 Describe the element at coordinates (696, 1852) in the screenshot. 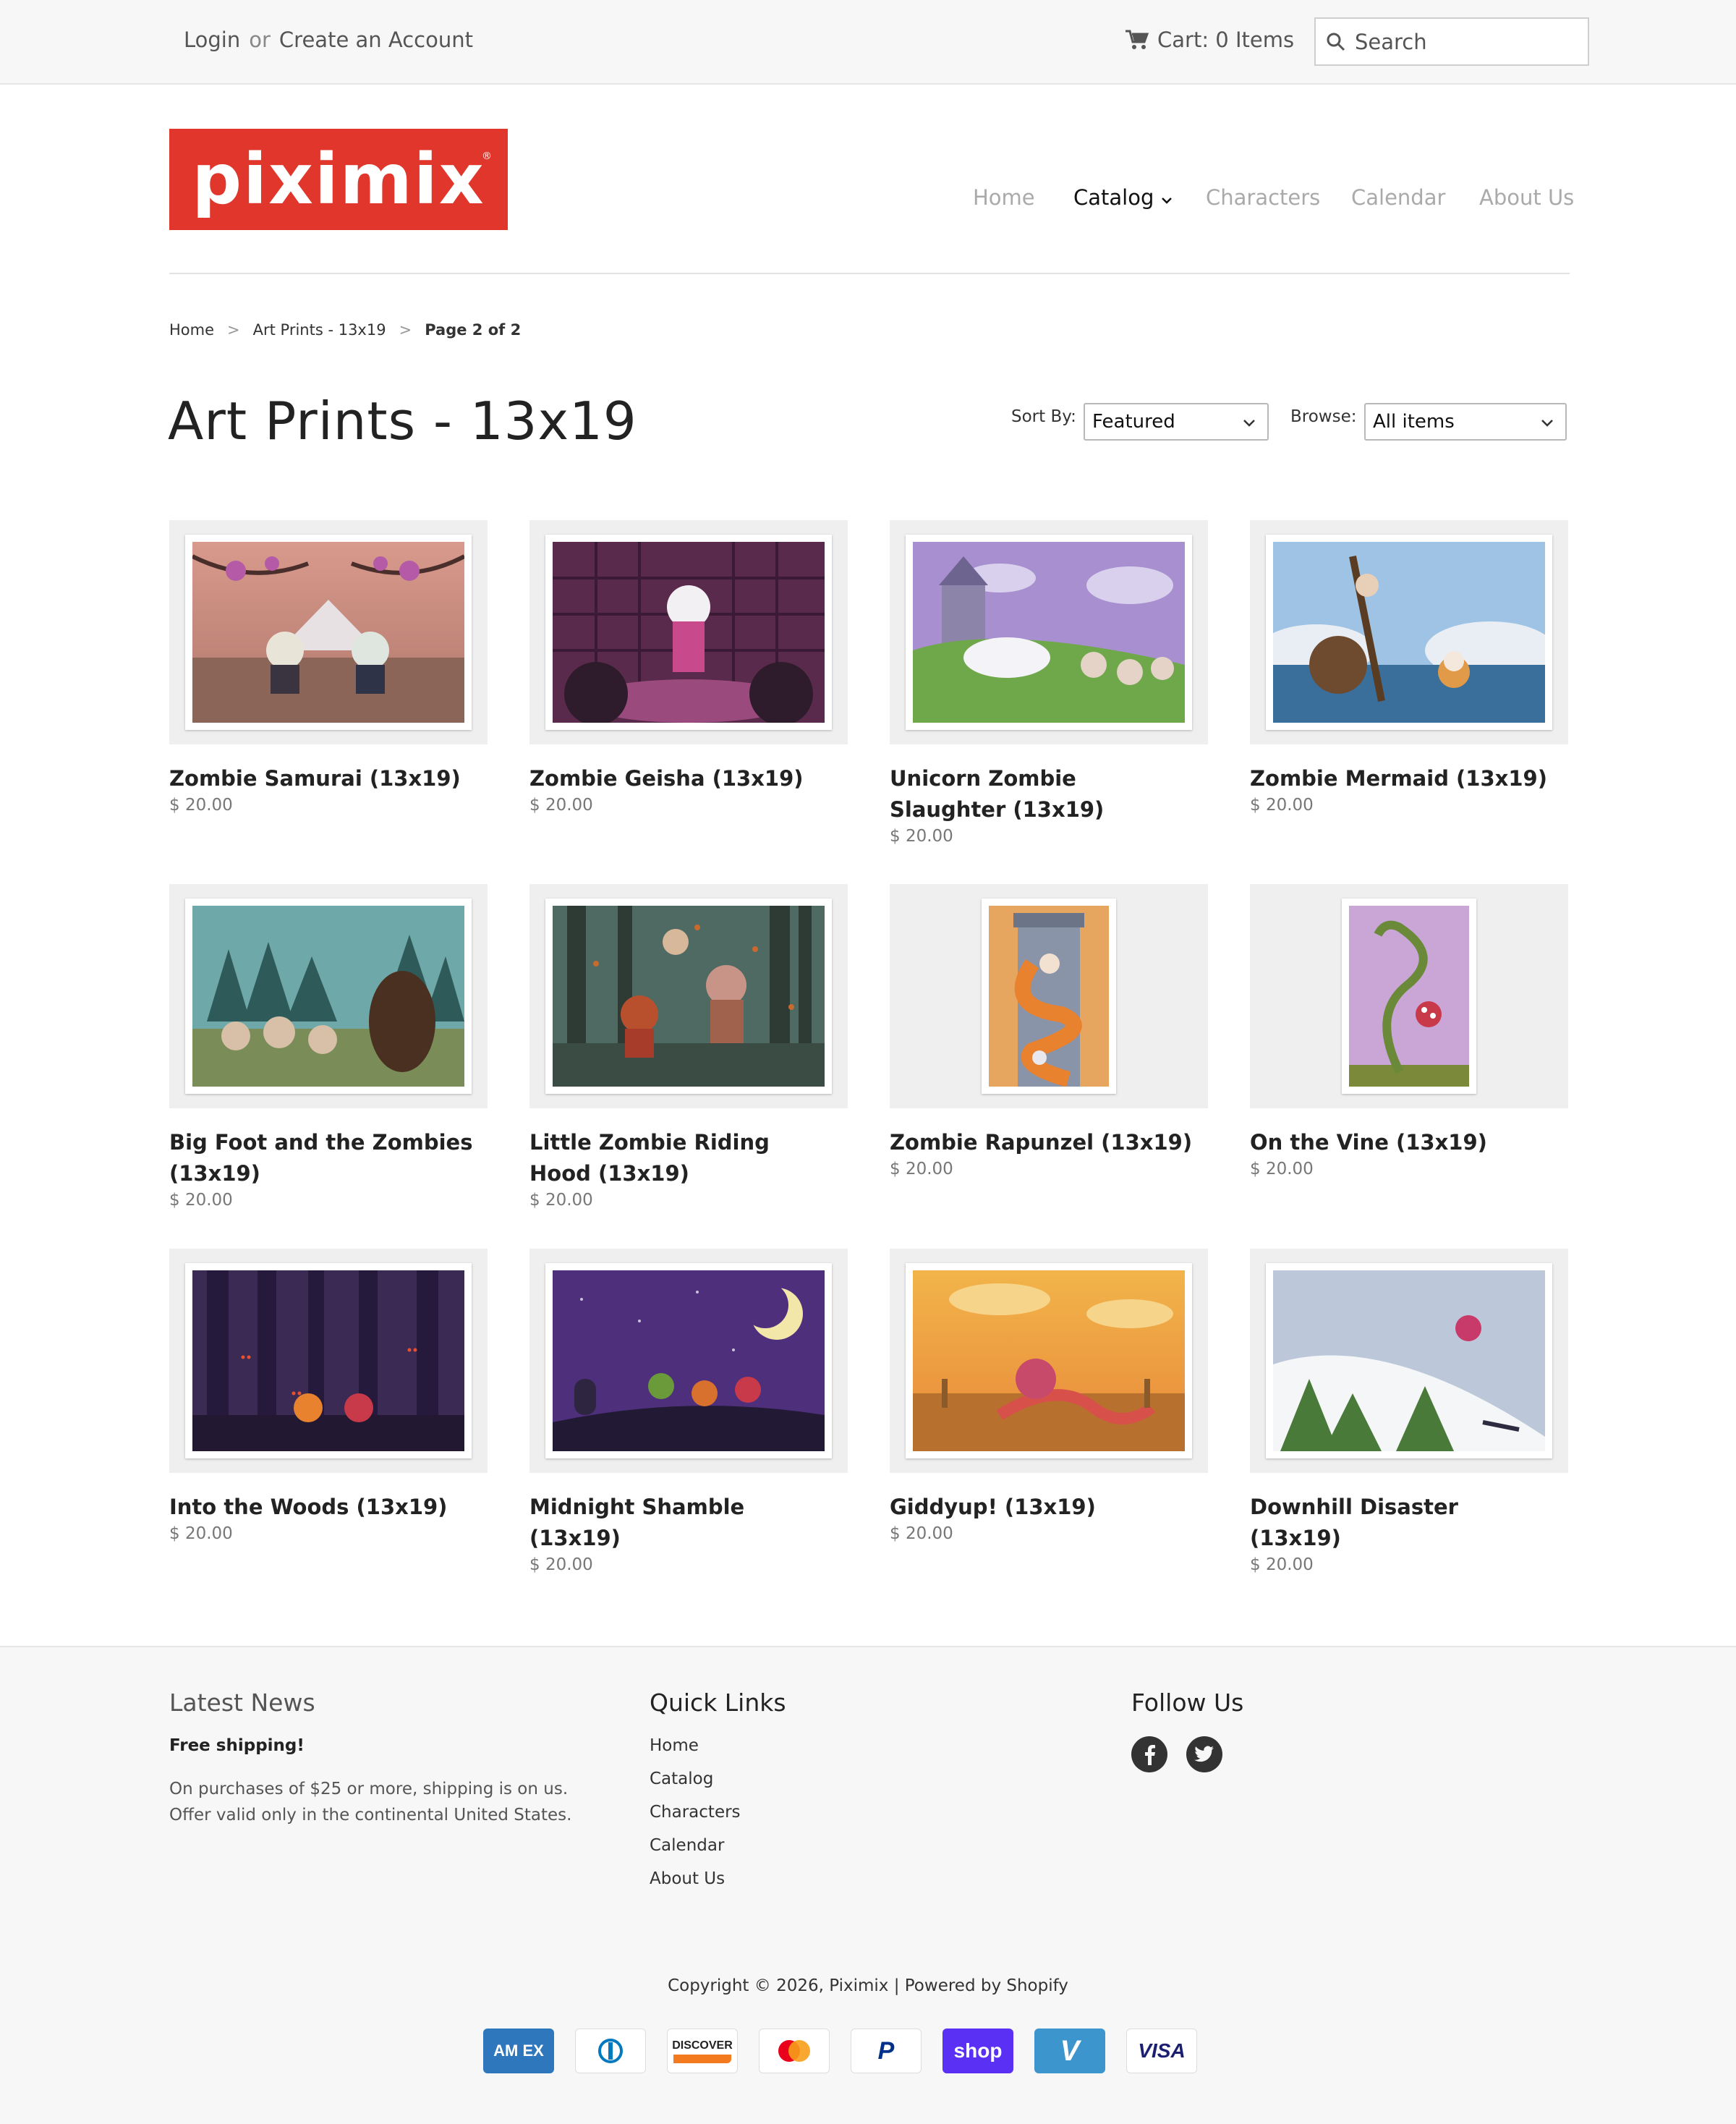

I see `footer-link-calendar: Calendar` at that location.